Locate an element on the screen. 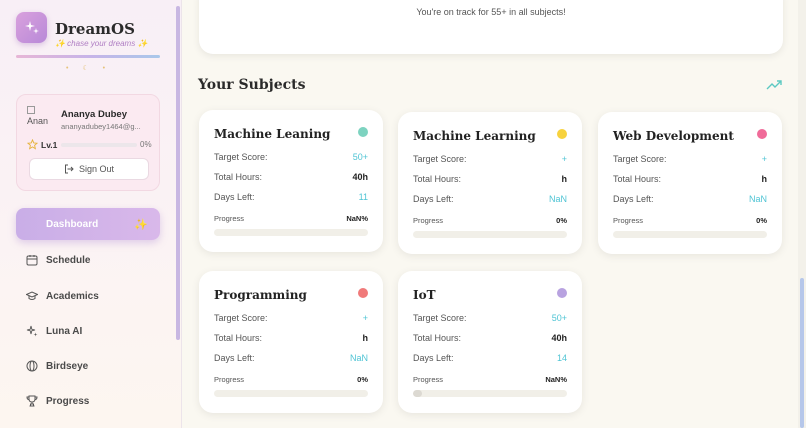 This screenshot has width=806, height=428. decorative-dots: • ☾ • is located at coordinates (89, 68).